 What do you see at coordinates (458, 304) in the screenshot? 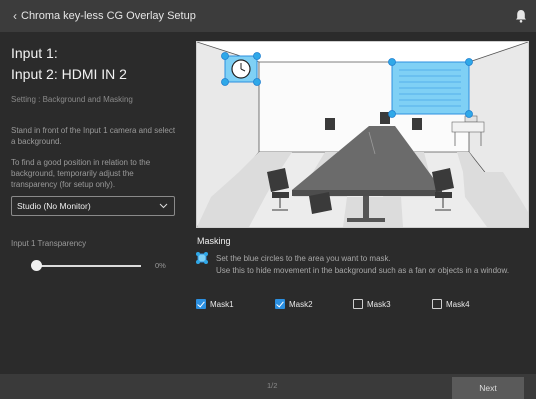
I see `mask4-label: Mask4` at bounding box center [458, 304].